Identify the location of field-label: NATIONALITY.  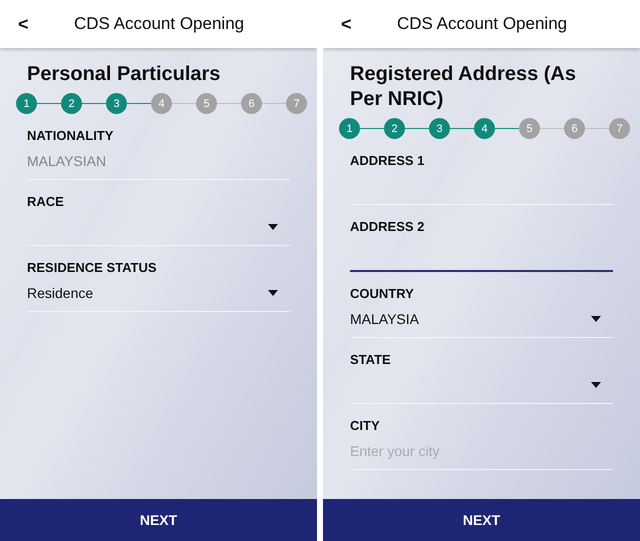
(70, 135).